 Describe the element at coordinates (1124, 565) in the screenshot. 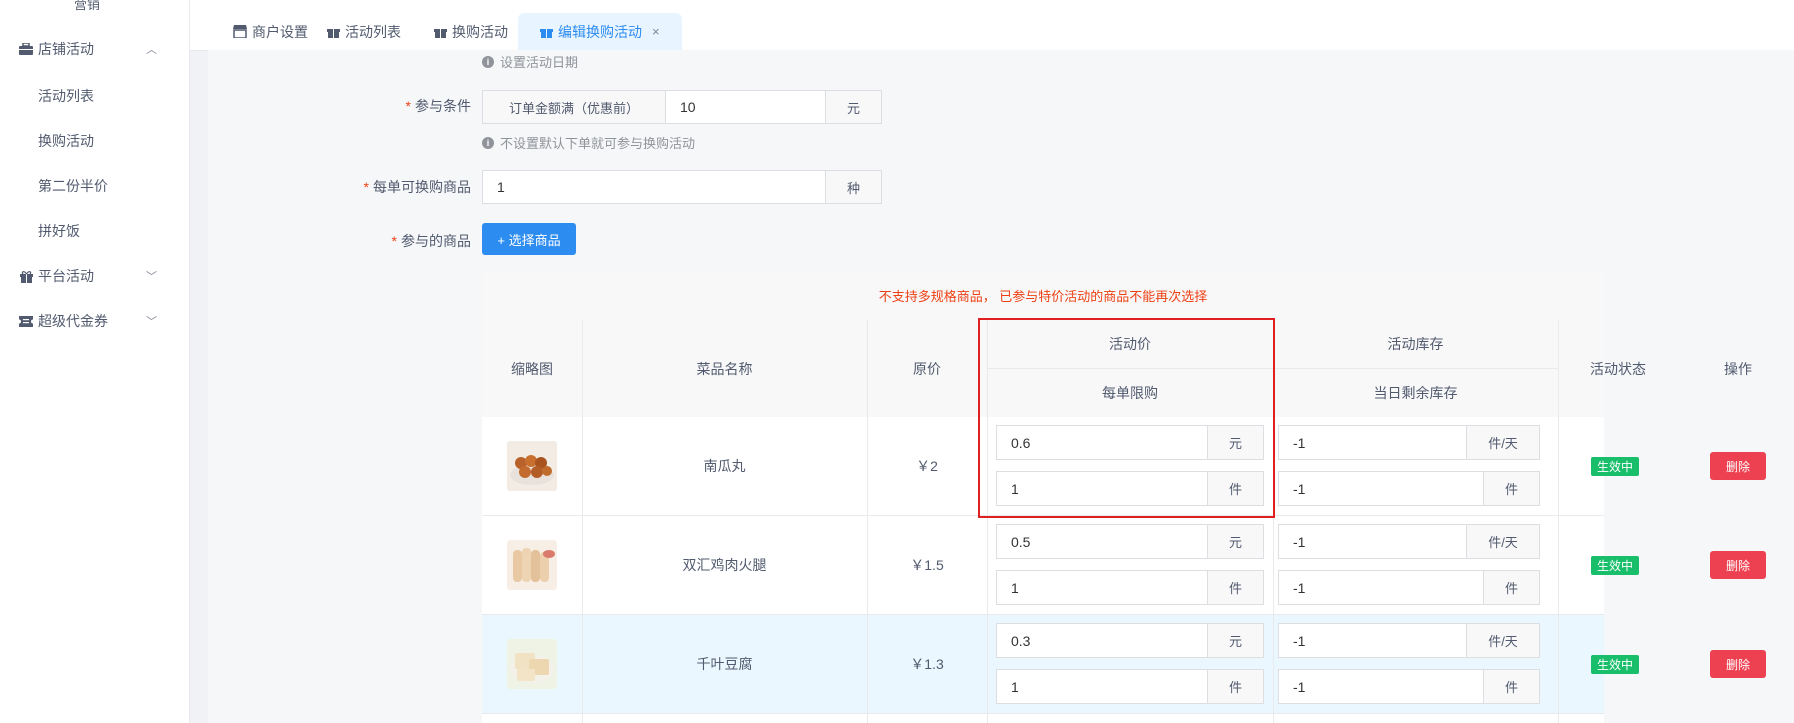

I see `table-row: 双汇鸡肉火腿 ￥1.5 0.5 元 1 件 -1 件/天 -1 件 生效中 删除` at that location.